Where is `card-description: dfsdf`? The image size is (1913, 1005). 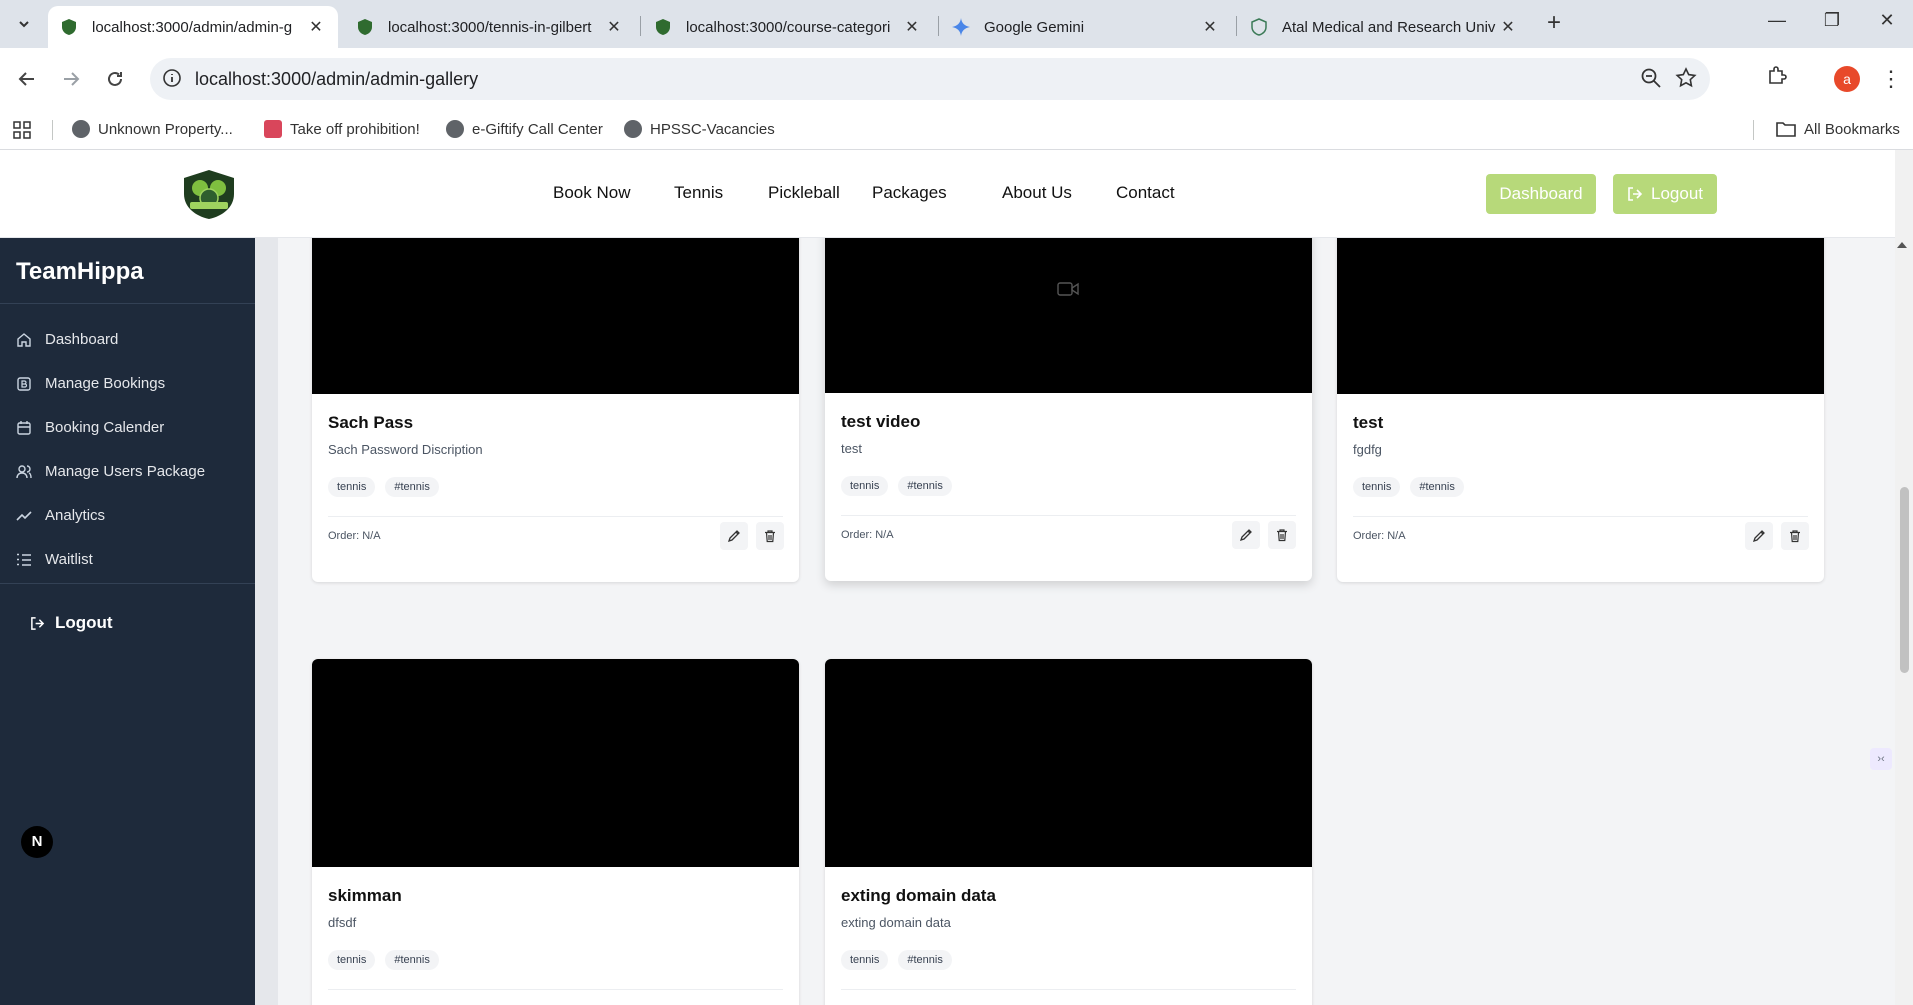 card-description: dfsdf is located at coordinates (342, 922).